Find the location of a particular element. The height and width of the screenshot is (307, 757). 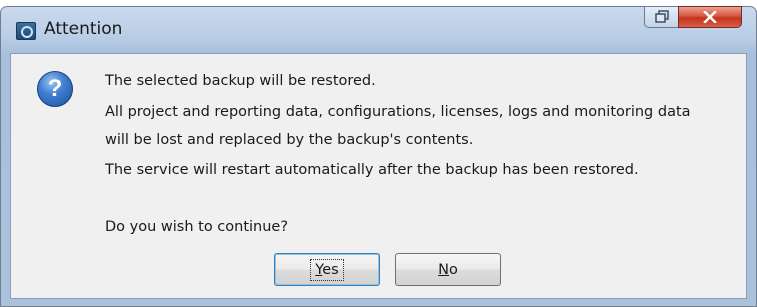

window-title: Attention is located at coordinates (83, 29).